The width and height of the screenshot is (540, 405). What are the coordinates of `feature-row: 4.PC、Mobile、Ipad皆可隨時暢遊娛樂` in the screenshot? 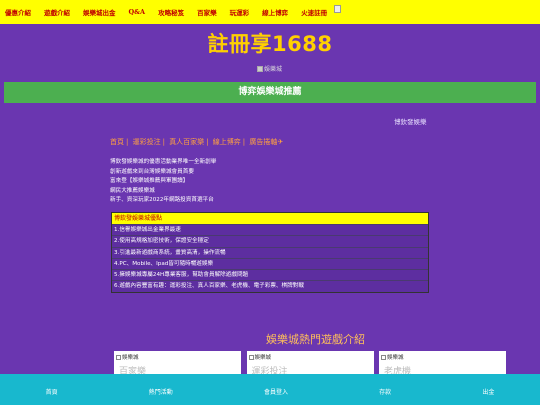 It's located at (270, 263).